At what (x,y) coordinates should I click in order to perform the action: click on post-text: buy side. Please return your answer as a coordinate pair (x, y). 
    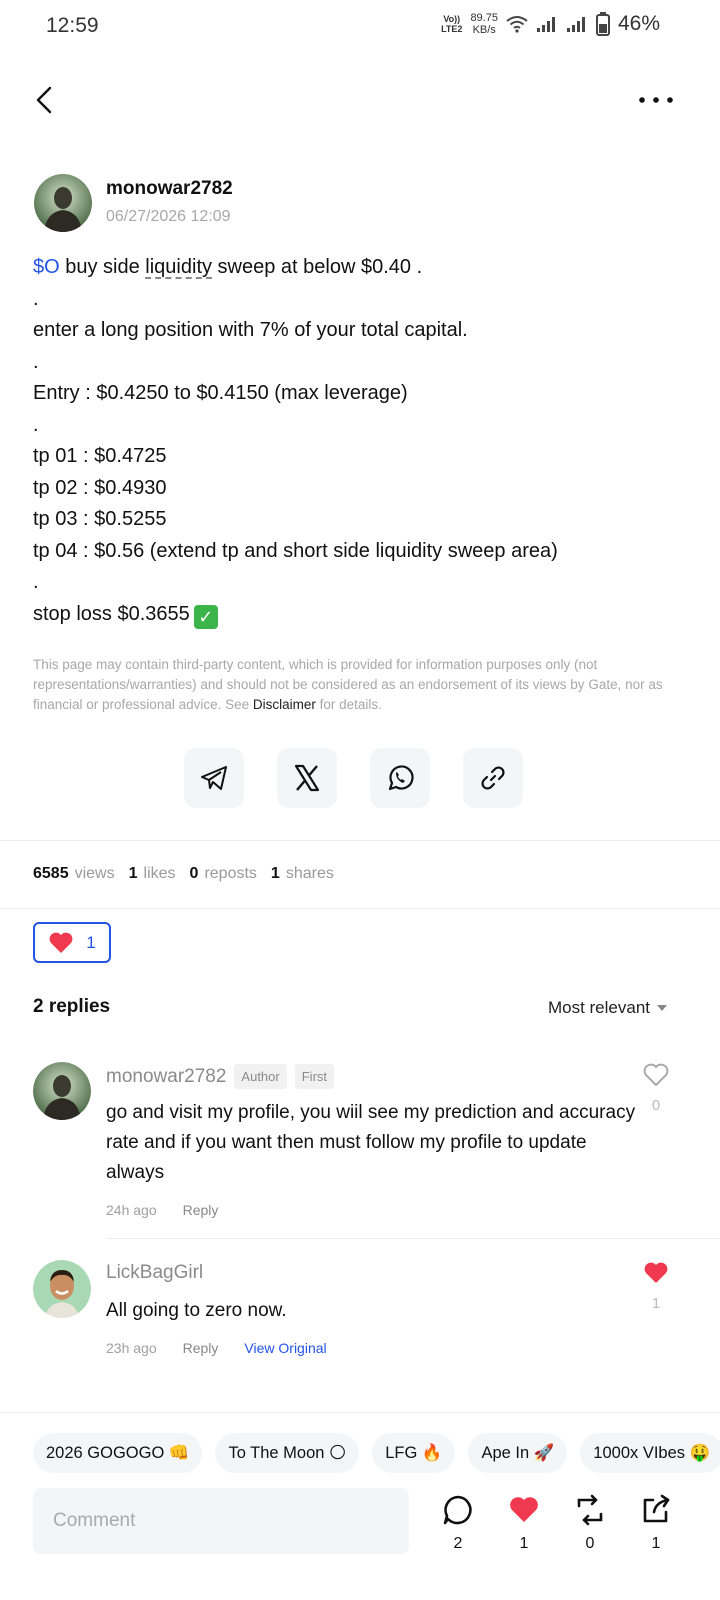
    Looking at the image, I should click on (102, 267).